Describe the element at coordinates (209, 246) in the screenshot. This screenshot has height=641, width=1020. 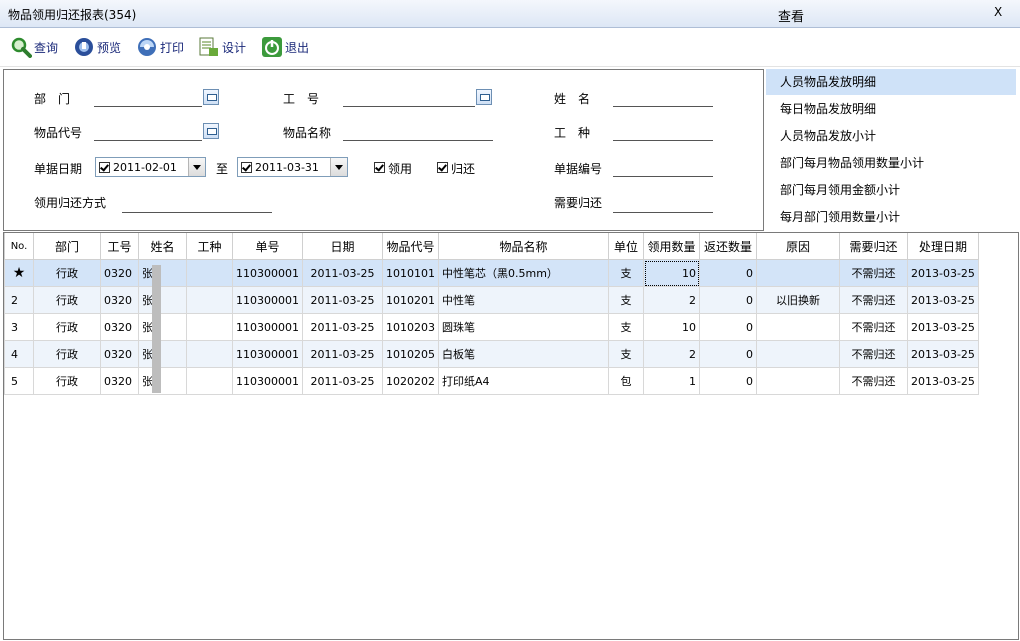
I see `column-header: 工种` at that location.